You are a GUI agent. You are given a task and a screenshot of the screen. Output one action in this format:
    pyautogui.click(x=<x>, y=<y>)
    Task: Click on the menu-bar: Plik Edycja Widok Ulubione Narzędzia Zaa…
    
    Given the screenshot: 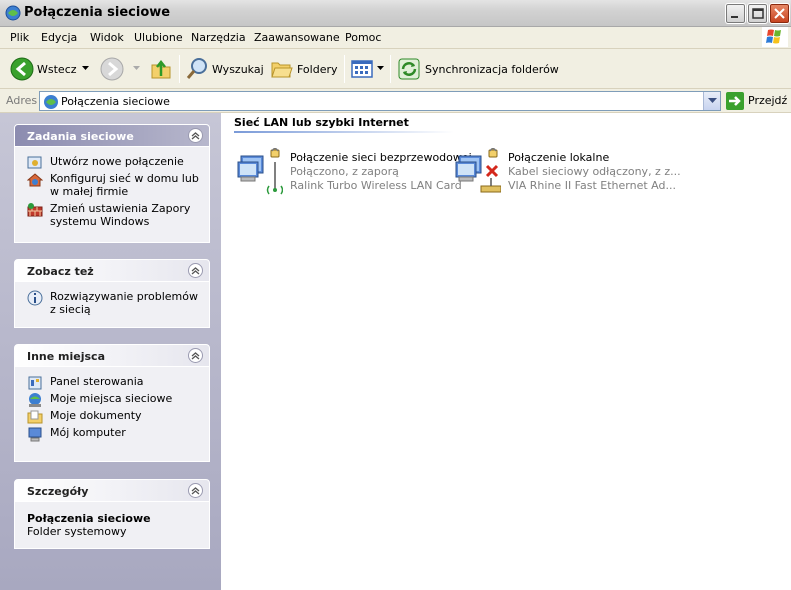 What is the action you would take?
    pyautogui.click(x=395, y=38)
    